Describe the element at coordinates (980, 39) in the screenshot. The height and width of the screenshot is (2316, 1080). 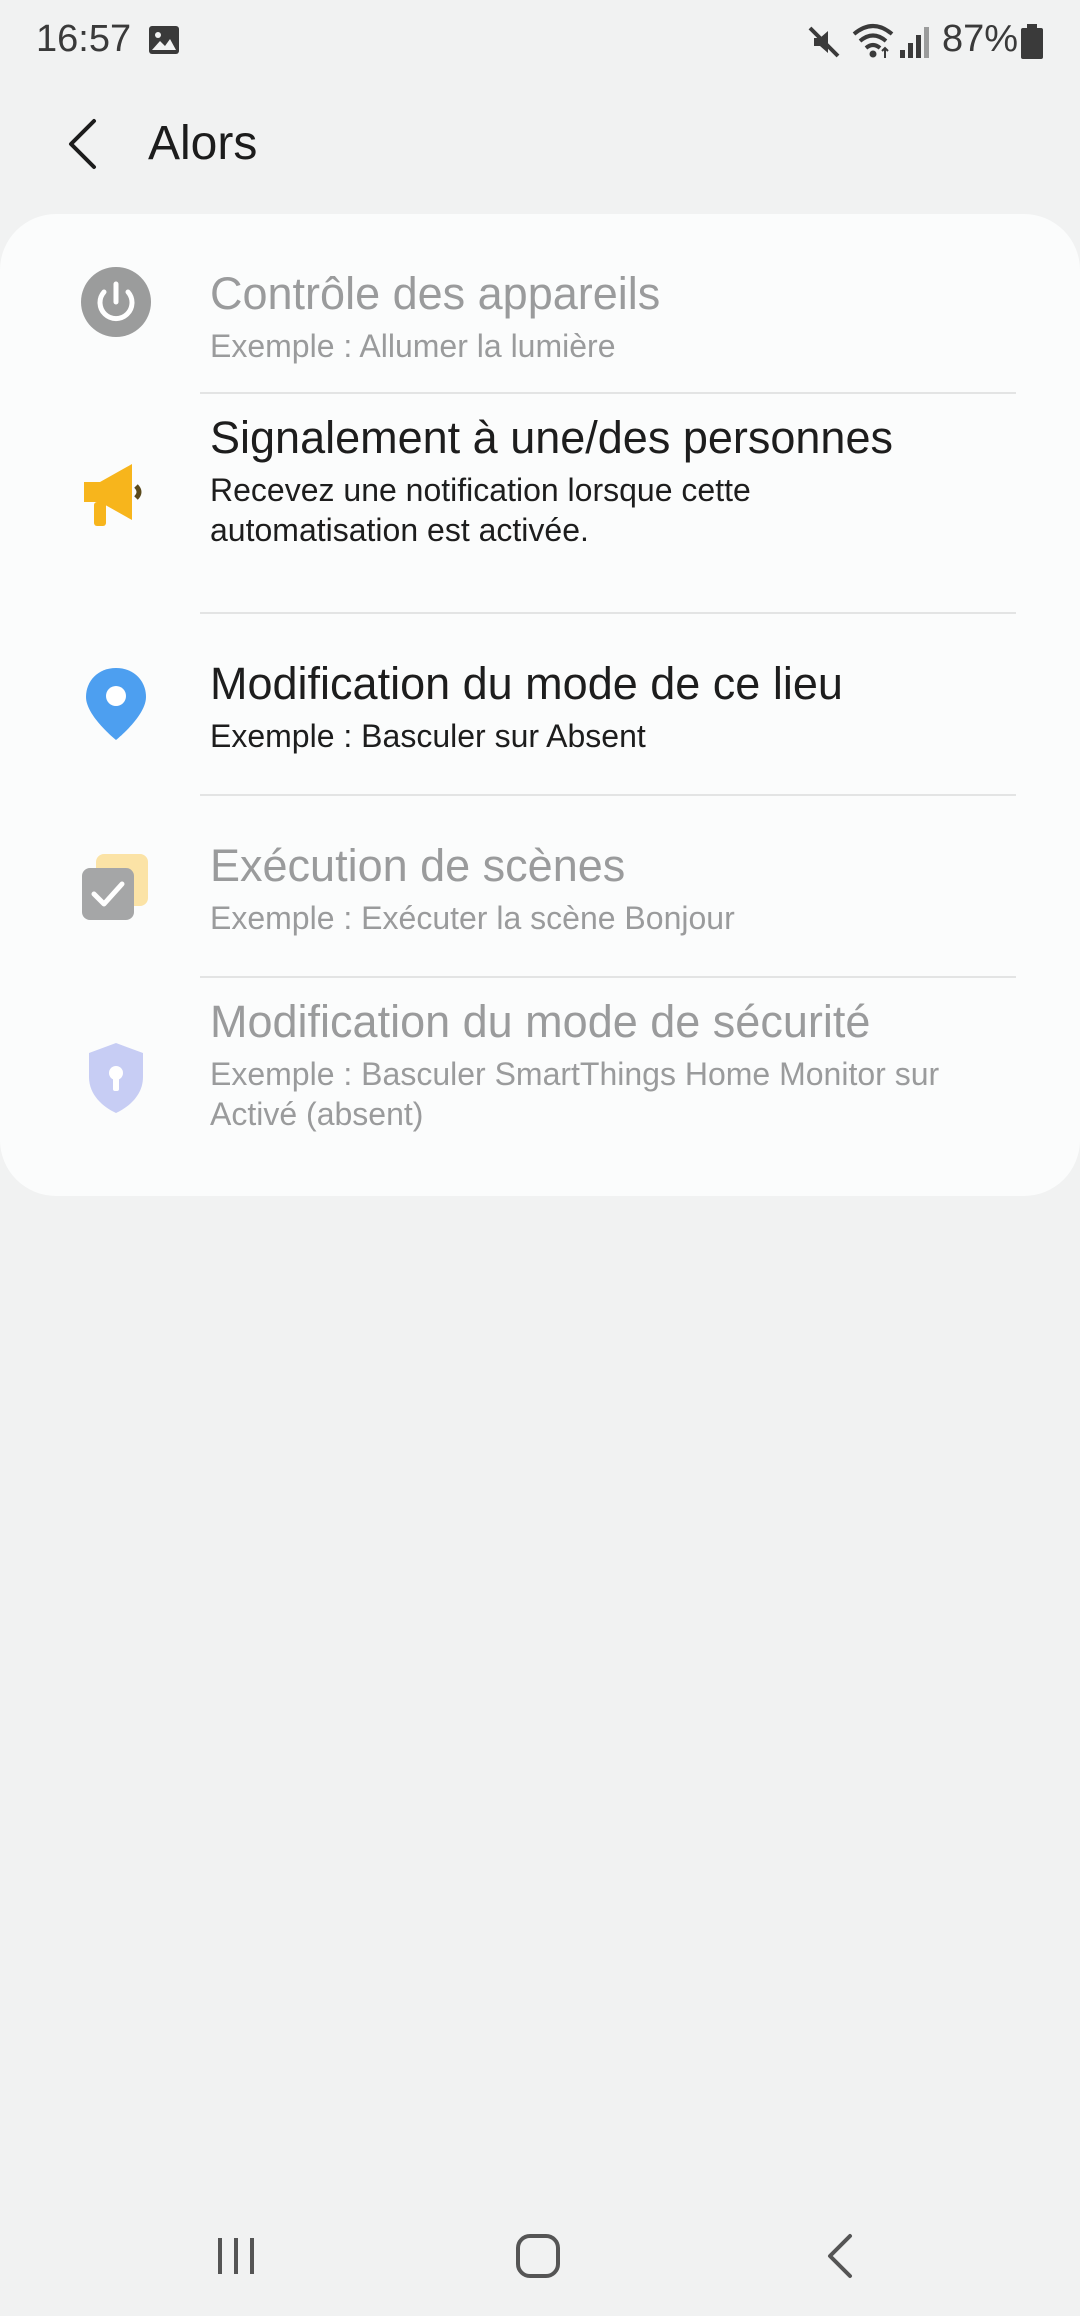
I see `battery-percentage: 87%` at that location.